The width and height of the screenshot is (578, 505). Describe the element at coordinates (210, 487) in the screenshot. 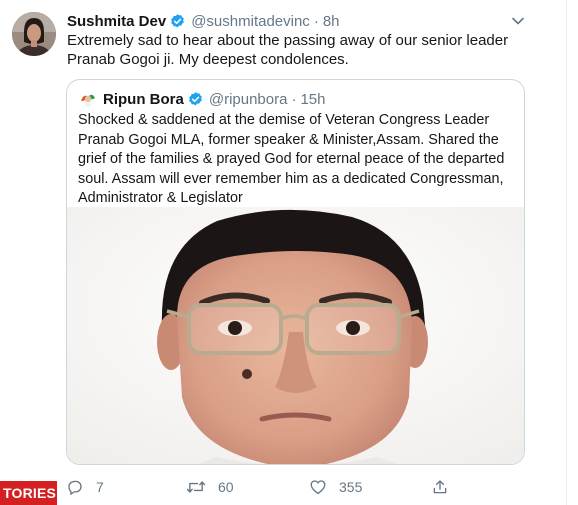

I see `retweet-button: 60` at that location.